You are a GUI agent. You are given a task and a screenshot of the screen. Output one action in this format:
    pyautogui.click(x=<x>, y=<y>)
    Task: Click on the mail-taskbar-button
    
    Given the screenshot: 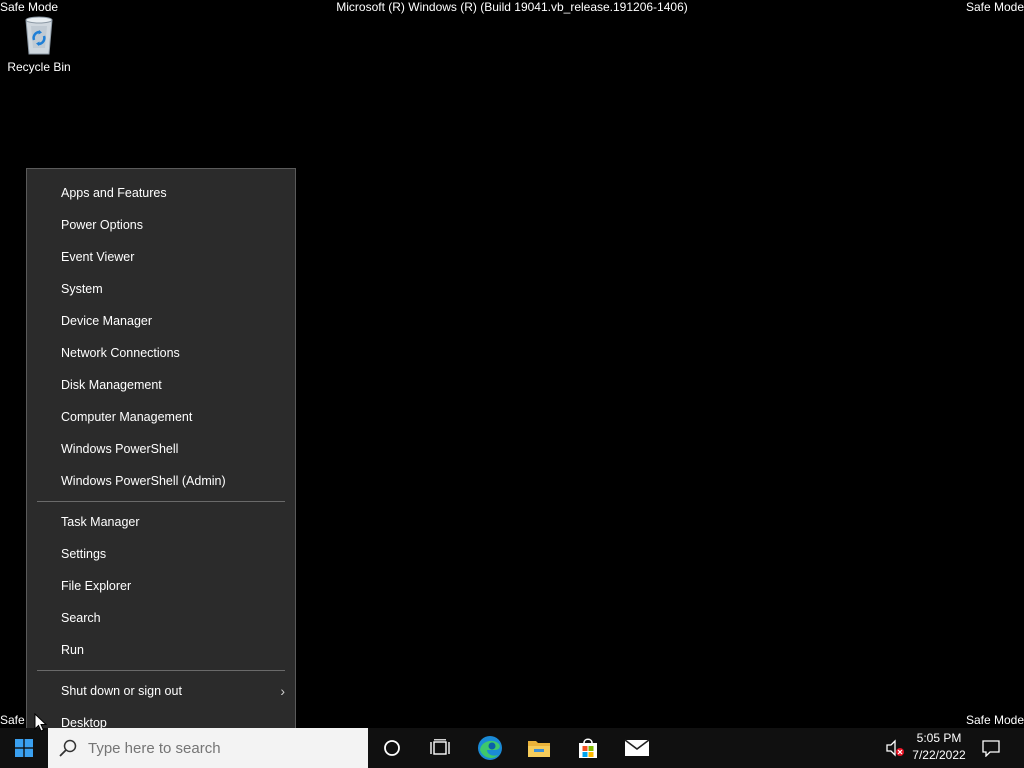 What is the action you would take?
    pyautogui.click(x=637, y=748)
    